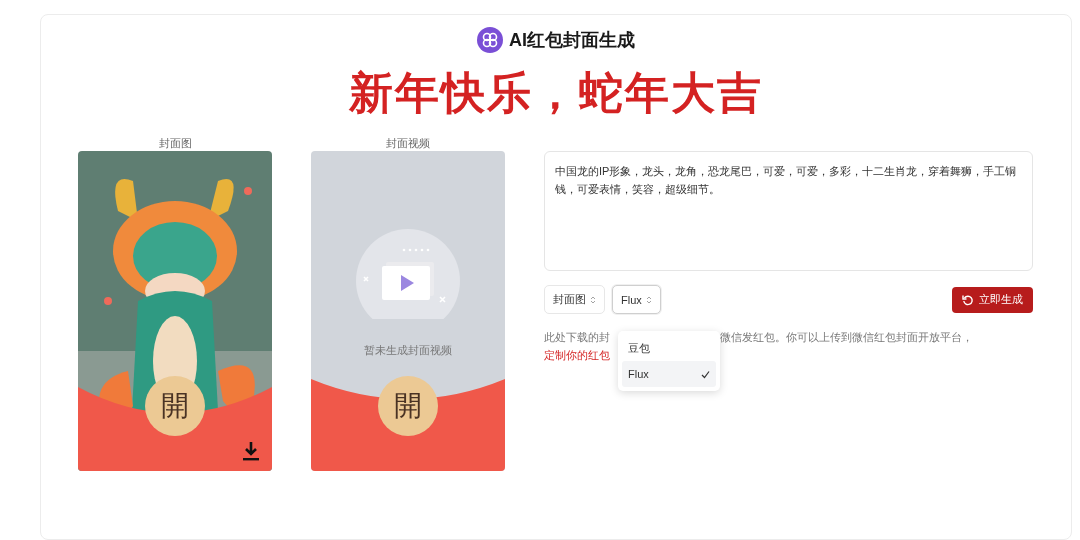 This screenshot has width=1080, height=540. What do you see at coordinates (992, 299) in the screenshot?
I see `generate-button: 立即生成` at bounding box center [992, 299].